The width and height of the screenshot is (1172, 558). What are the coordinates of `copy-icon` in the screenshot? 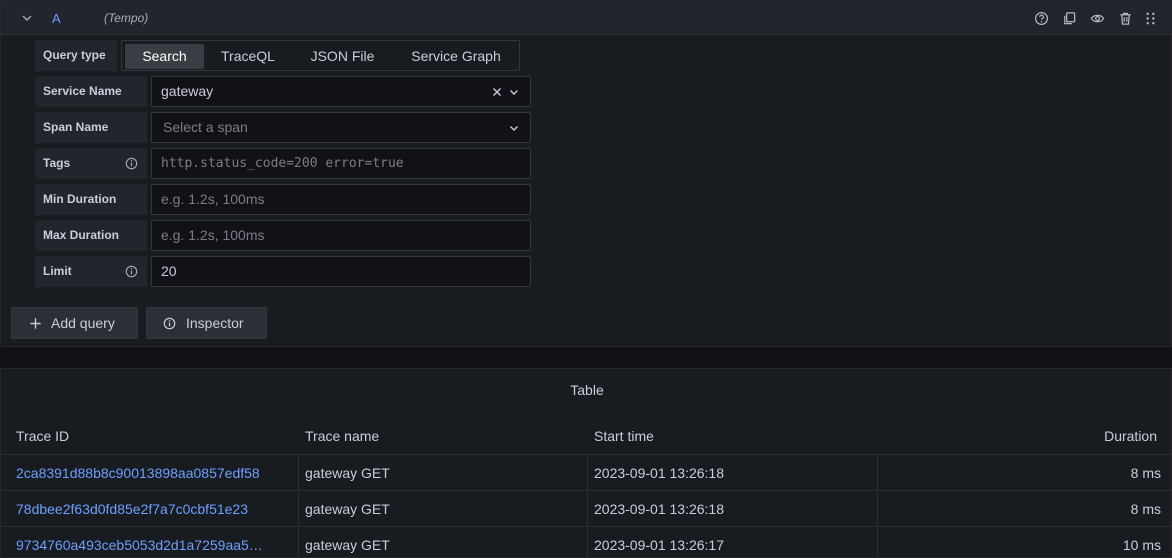 It's located at (1069, 18).